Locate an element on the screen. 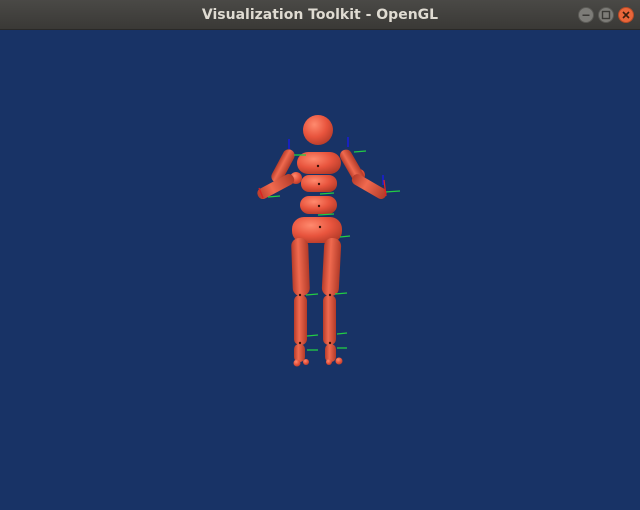  left-toe-joint is located at coordinates (297, 363).